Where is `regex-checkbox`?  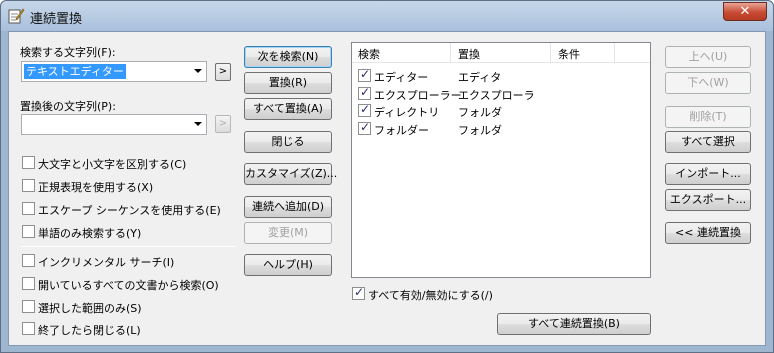 regex-checkbox is located at coordinates (28, 185).